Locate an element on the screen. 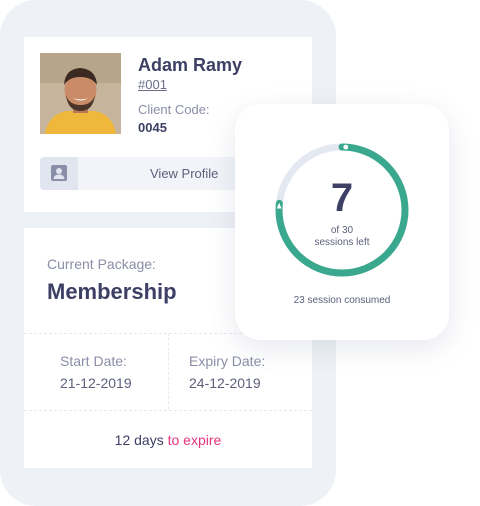 The image size is (480, 506). sessions-left-count: 7 is located at coordinates (342, 198).